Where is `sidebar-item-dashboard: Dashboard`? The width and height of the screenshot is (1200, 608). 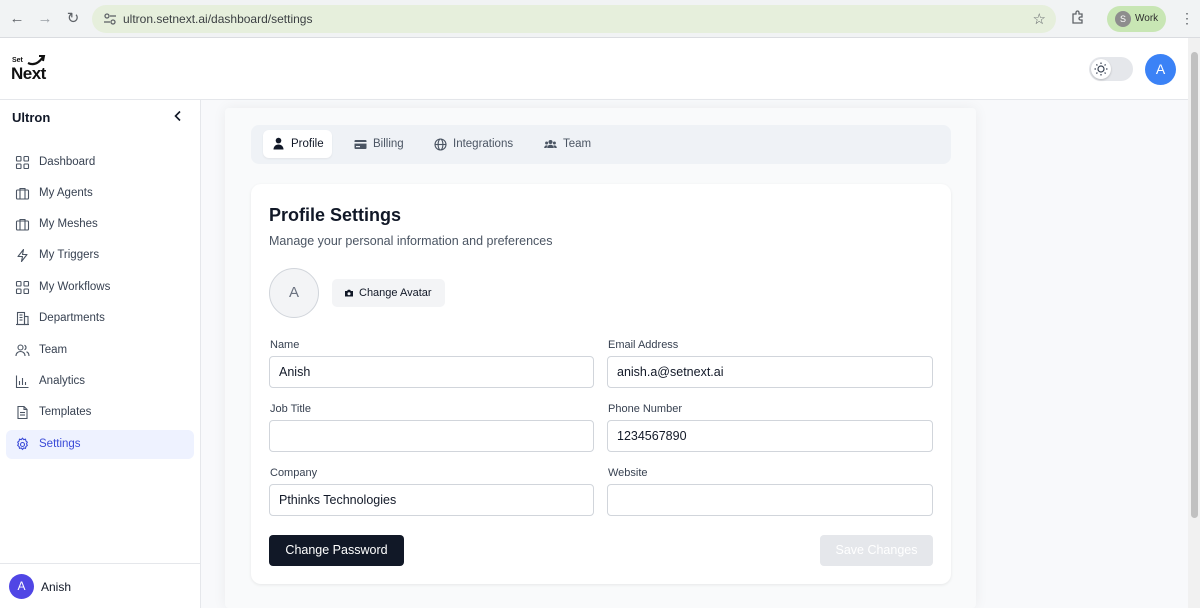
sidebar-item-dashboard: Dashboard is located at coordinates (100, 162).